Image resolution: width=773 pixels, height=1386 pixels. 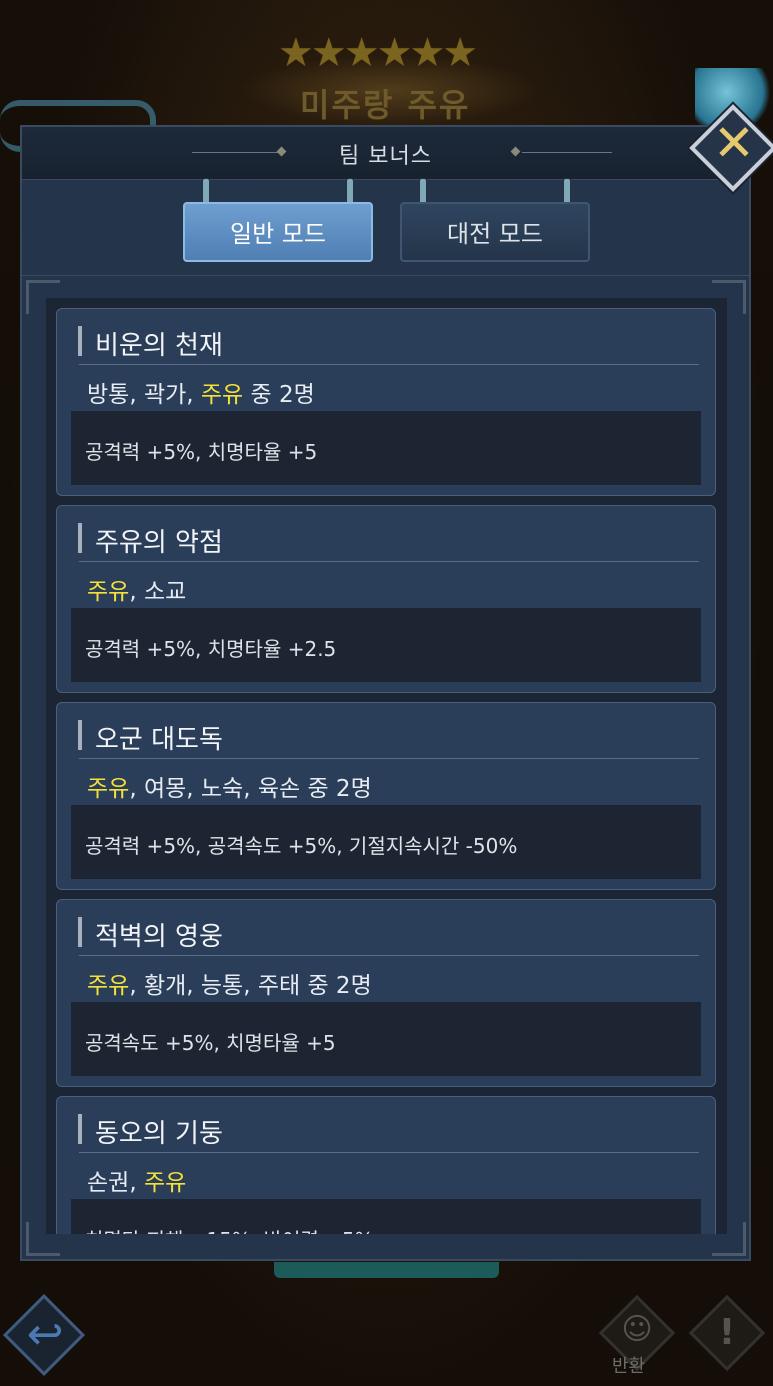 I want to click on exclamation-icon: !, so click(x=727, y=1332).